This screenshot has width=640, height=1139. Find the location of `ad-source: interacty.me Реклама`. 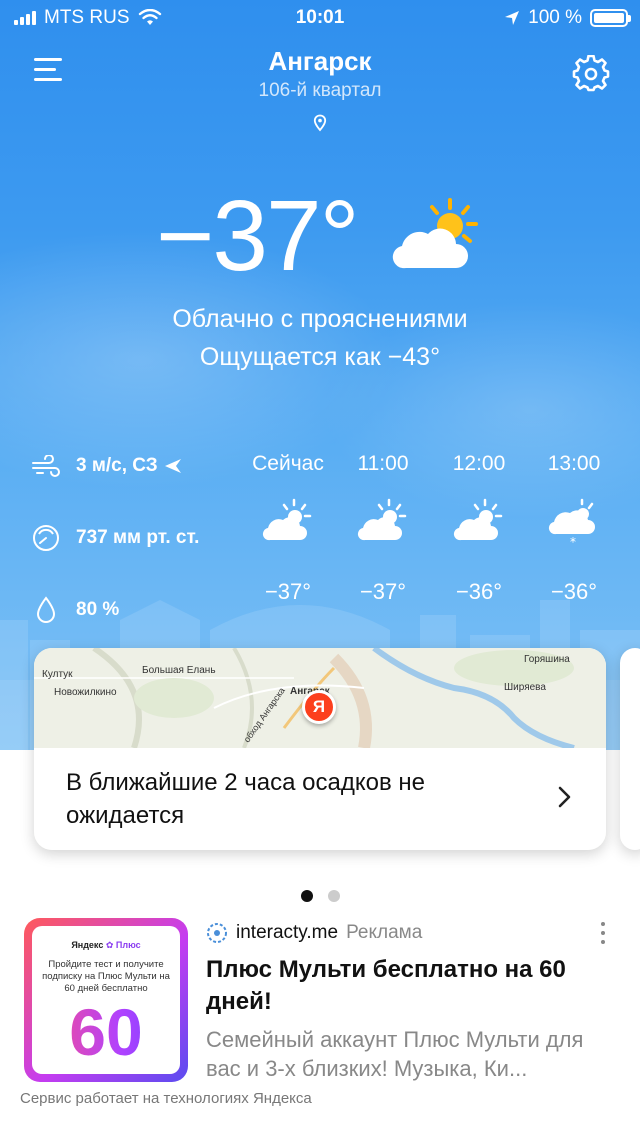

ad-source: interacty.me Реклама is located at coordinates (314, 933).